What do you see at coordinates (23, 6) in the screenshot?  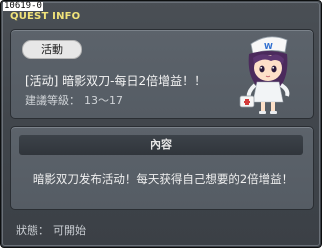 I see `quest-id-label: 10619-0` at bounding box center [23, 6].